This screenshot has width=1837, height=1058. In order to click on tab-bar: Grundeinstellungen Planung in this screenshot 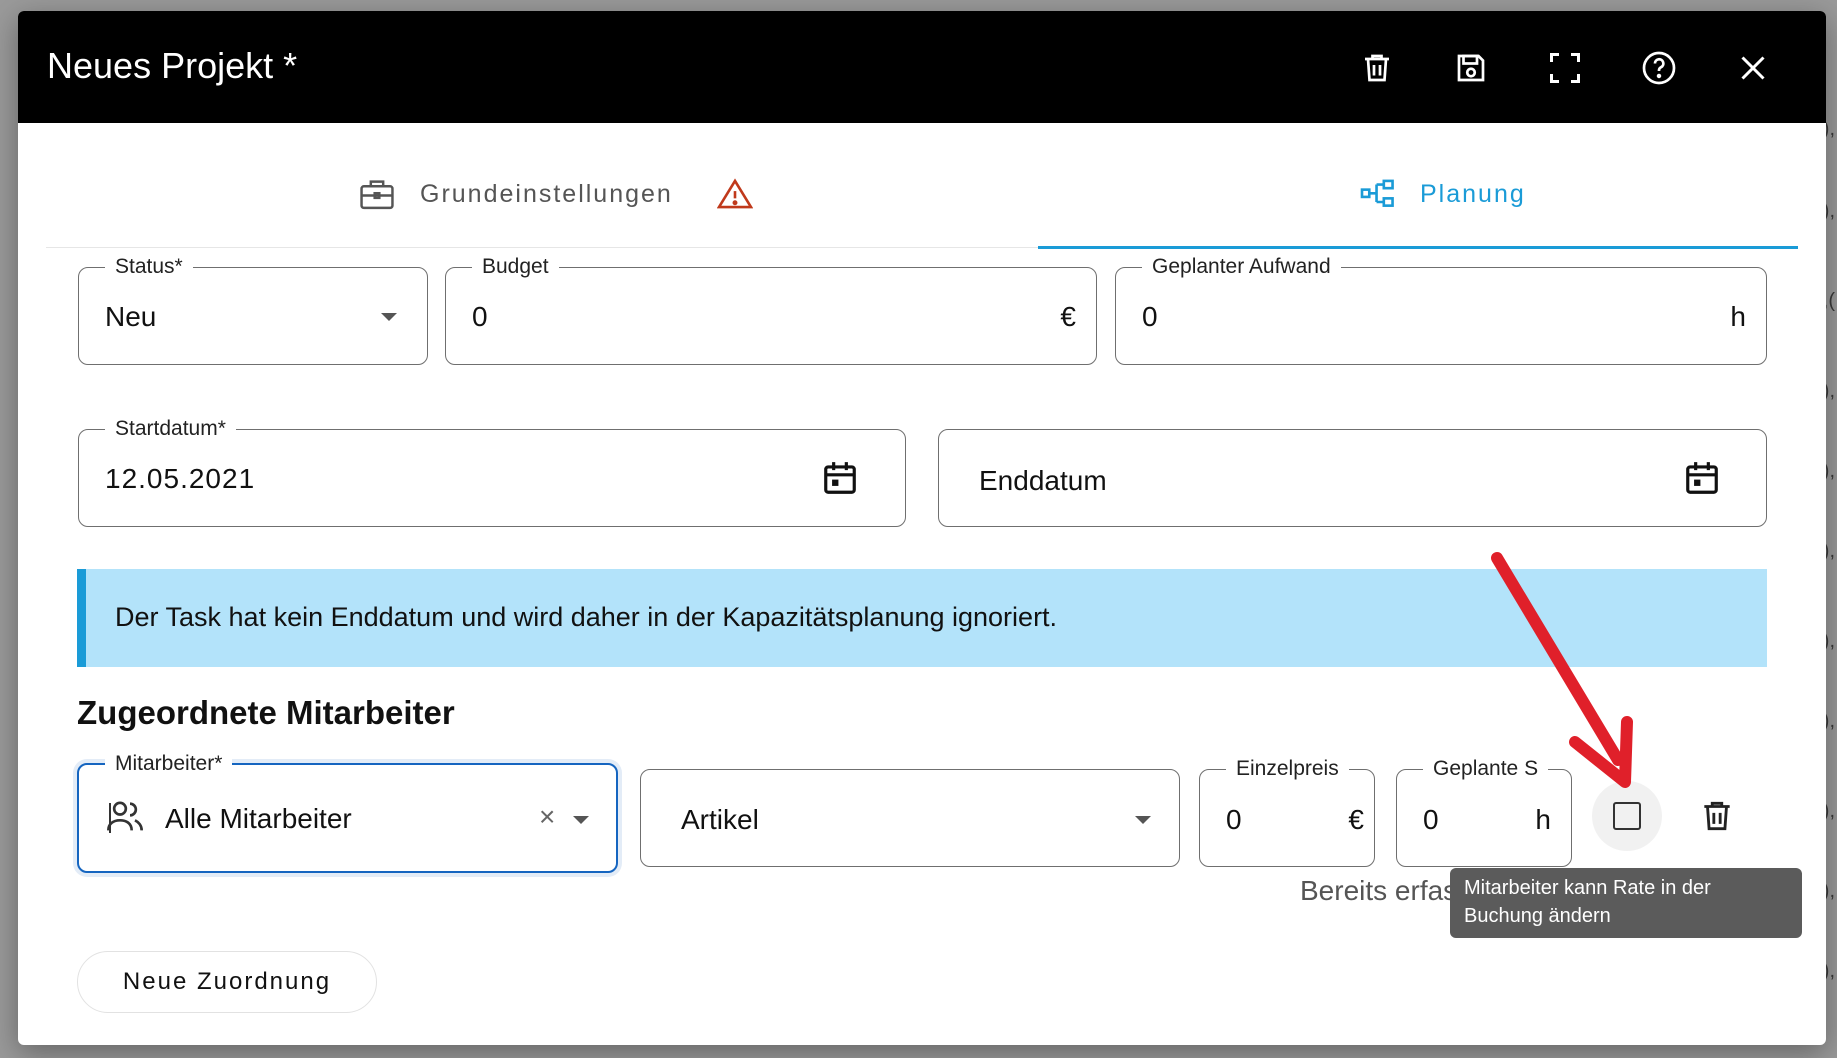, I will do `click(922, 196)`.